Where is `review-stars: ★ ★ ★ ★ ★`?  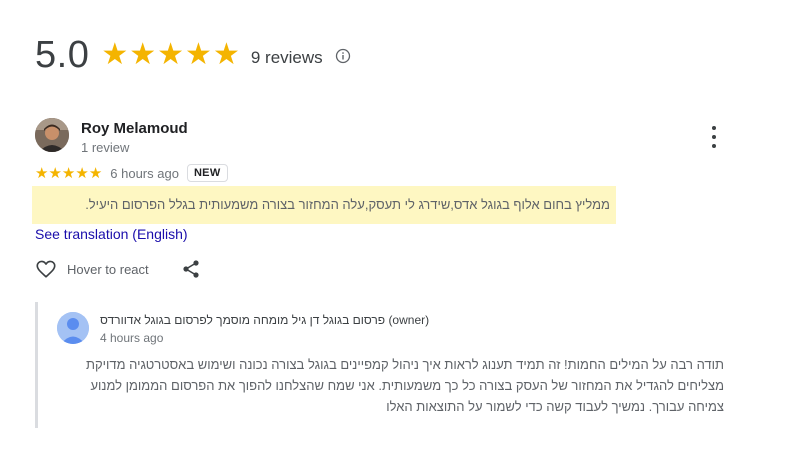 review-stars: ★ ★ ★ ★ ★ is located at coordinates (68, 173).